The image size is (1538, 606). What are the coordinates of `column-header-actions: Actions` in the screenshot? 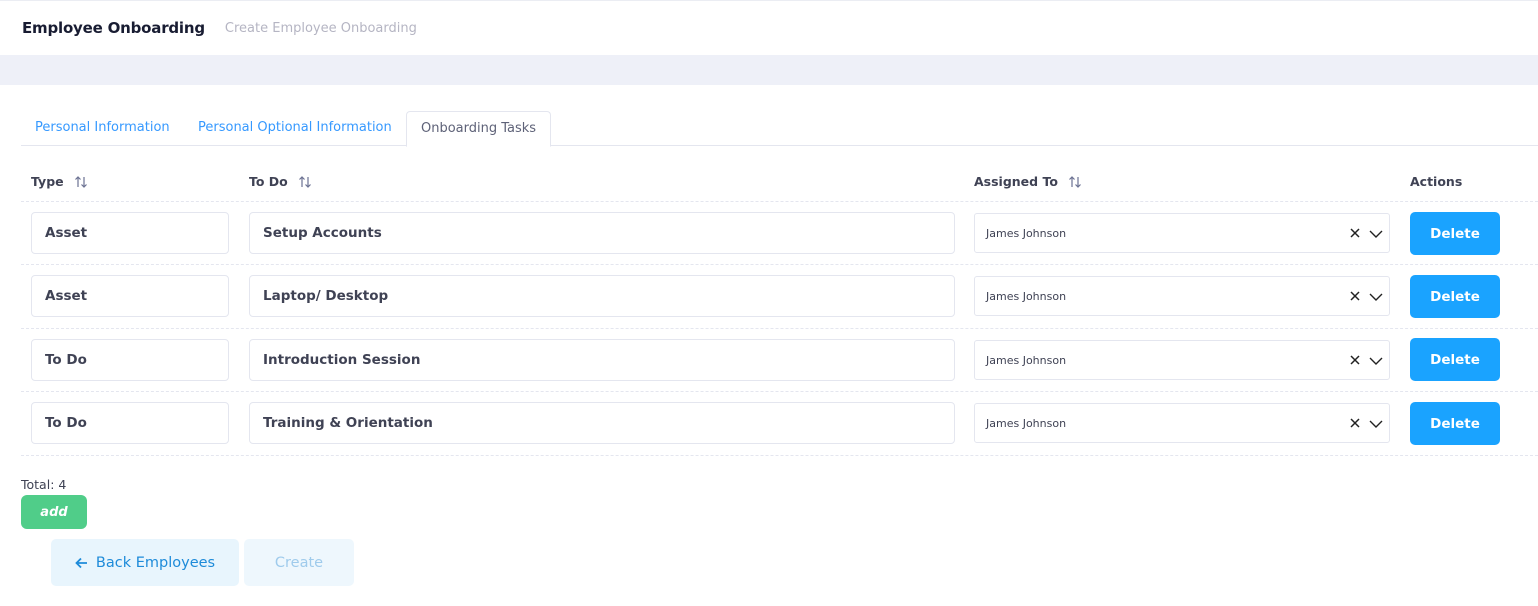 It's located at (1436, 181).